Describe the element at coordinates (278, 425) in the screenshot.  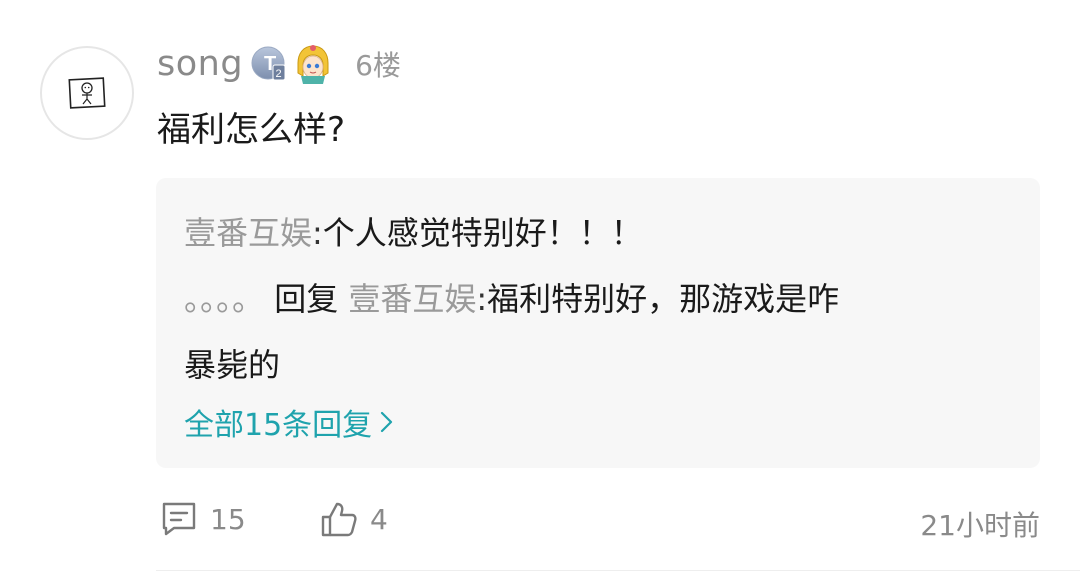
I see `view-all-replies-label: 全部15条回复` at that location.